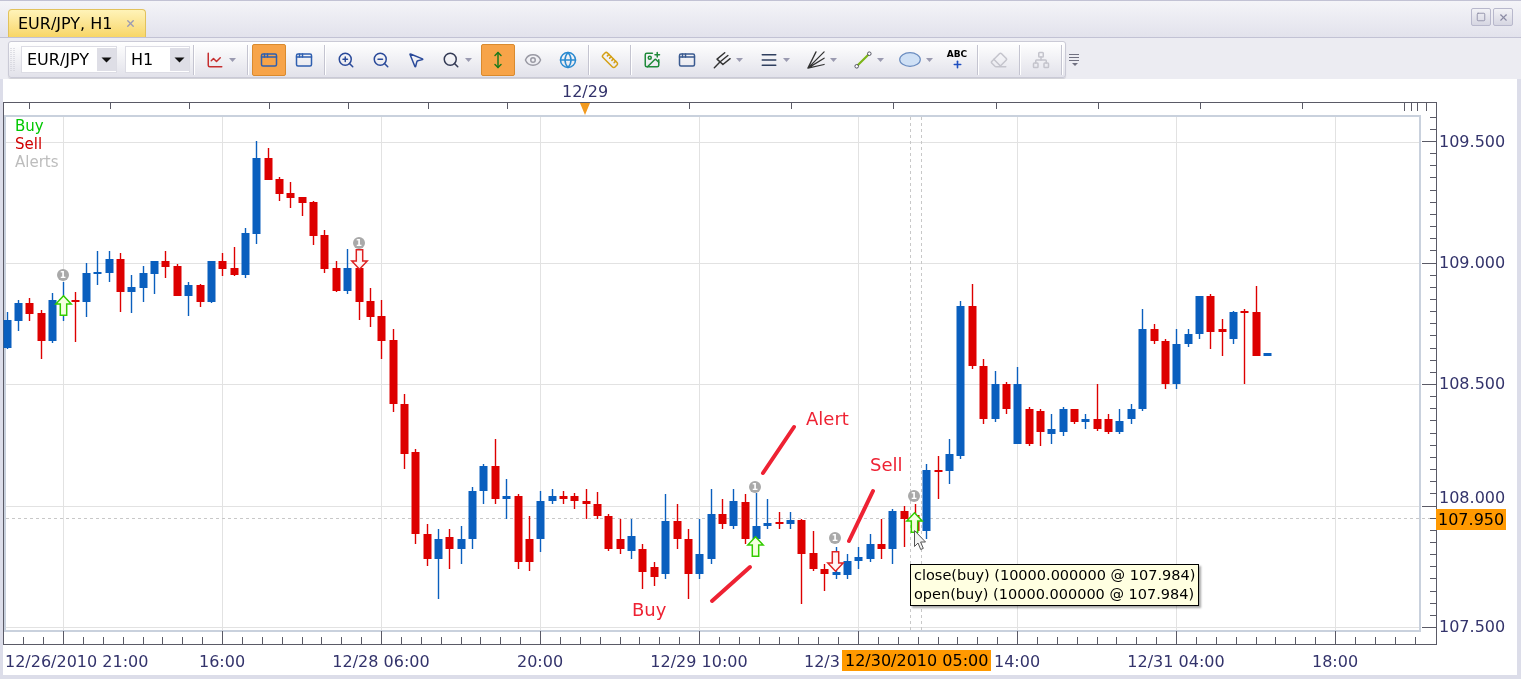 The width and height of the screenshot is (1521, 679). Describe the element at coordinates (269, 59) in the screenshot. I see `window-button` at that location.